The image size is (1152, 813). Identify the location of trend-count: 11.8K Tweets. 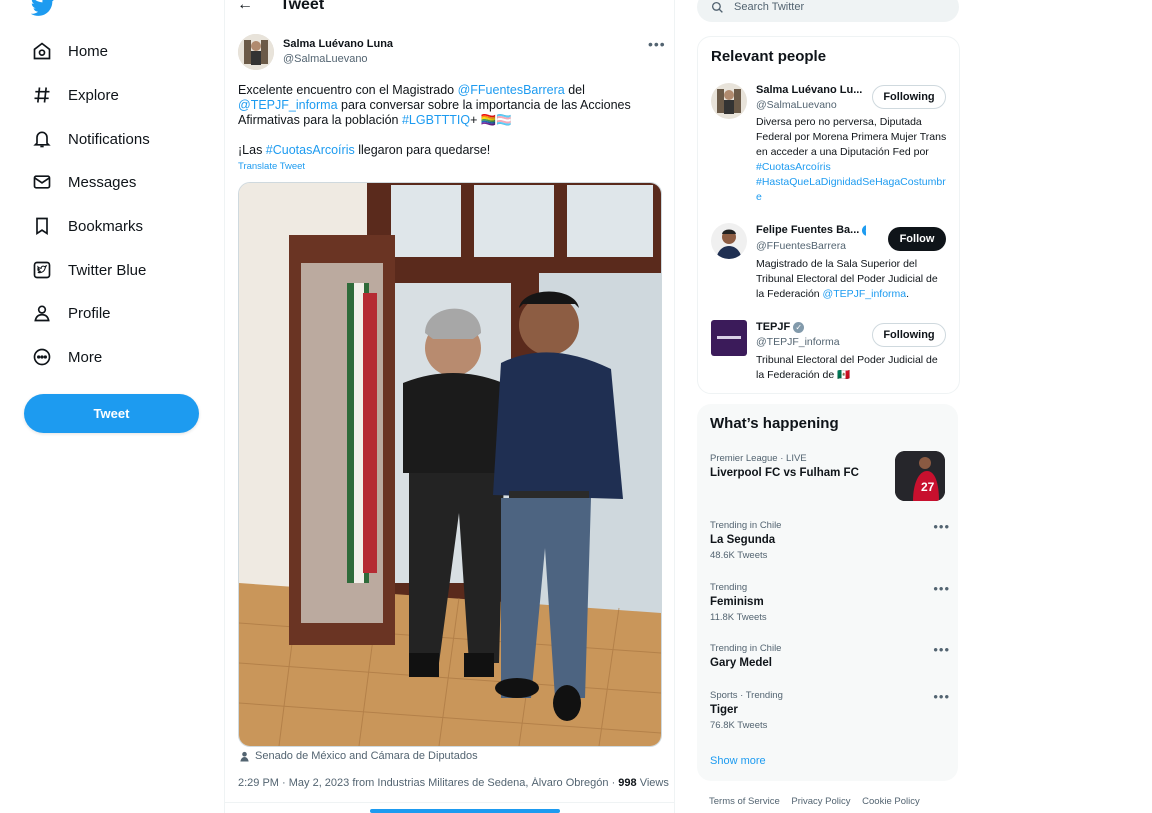
(738, 617).